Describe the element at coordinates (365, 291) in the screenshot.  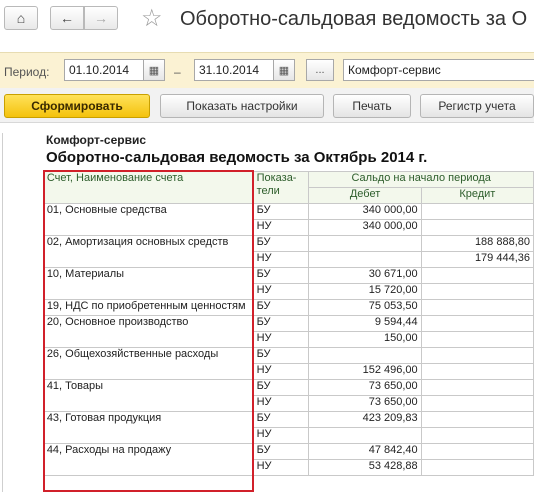
I see `debit-cell: 15 720,00` at that location.